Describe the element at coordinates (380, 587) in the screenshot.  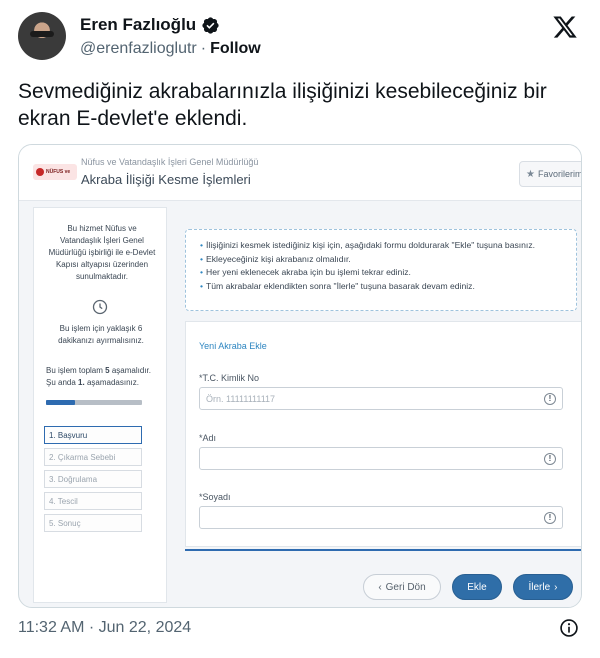
I see `chevron-left-icon: ‹` at that location.